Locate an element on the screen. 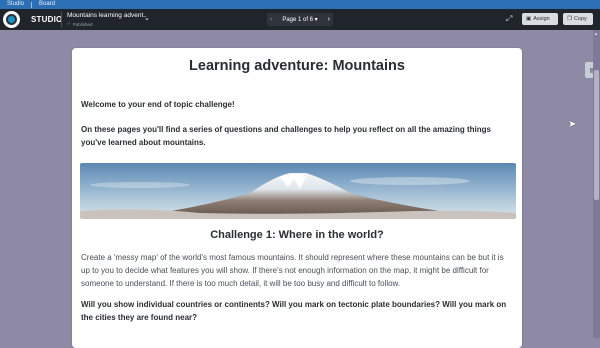 The height and width of the screenshot is (348, 600). assign-label: Assign is located at coordinates (541, 19).